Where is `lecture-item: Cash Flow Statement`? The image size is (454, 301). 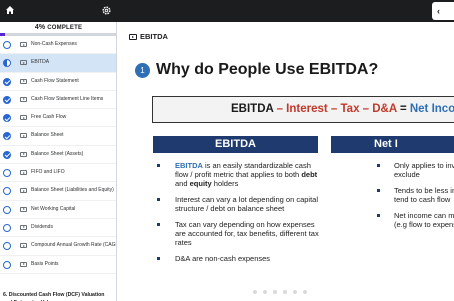
lecture-item: Cash Flow Statement is located at coordinates (58, 82).